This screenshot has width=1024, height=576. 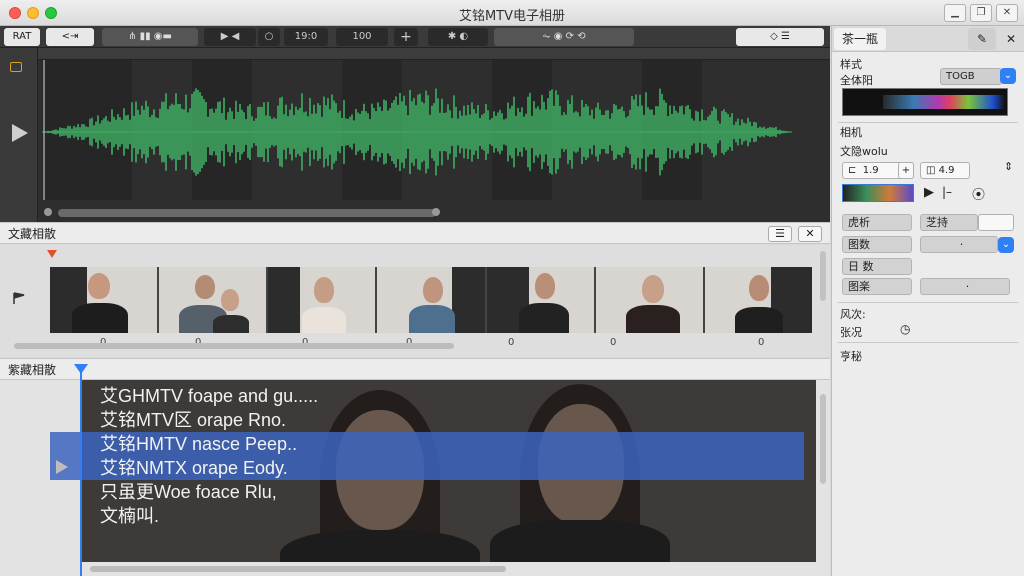 I want to click on text-section-header: 紫藏相散, so click(x=415, y=369).